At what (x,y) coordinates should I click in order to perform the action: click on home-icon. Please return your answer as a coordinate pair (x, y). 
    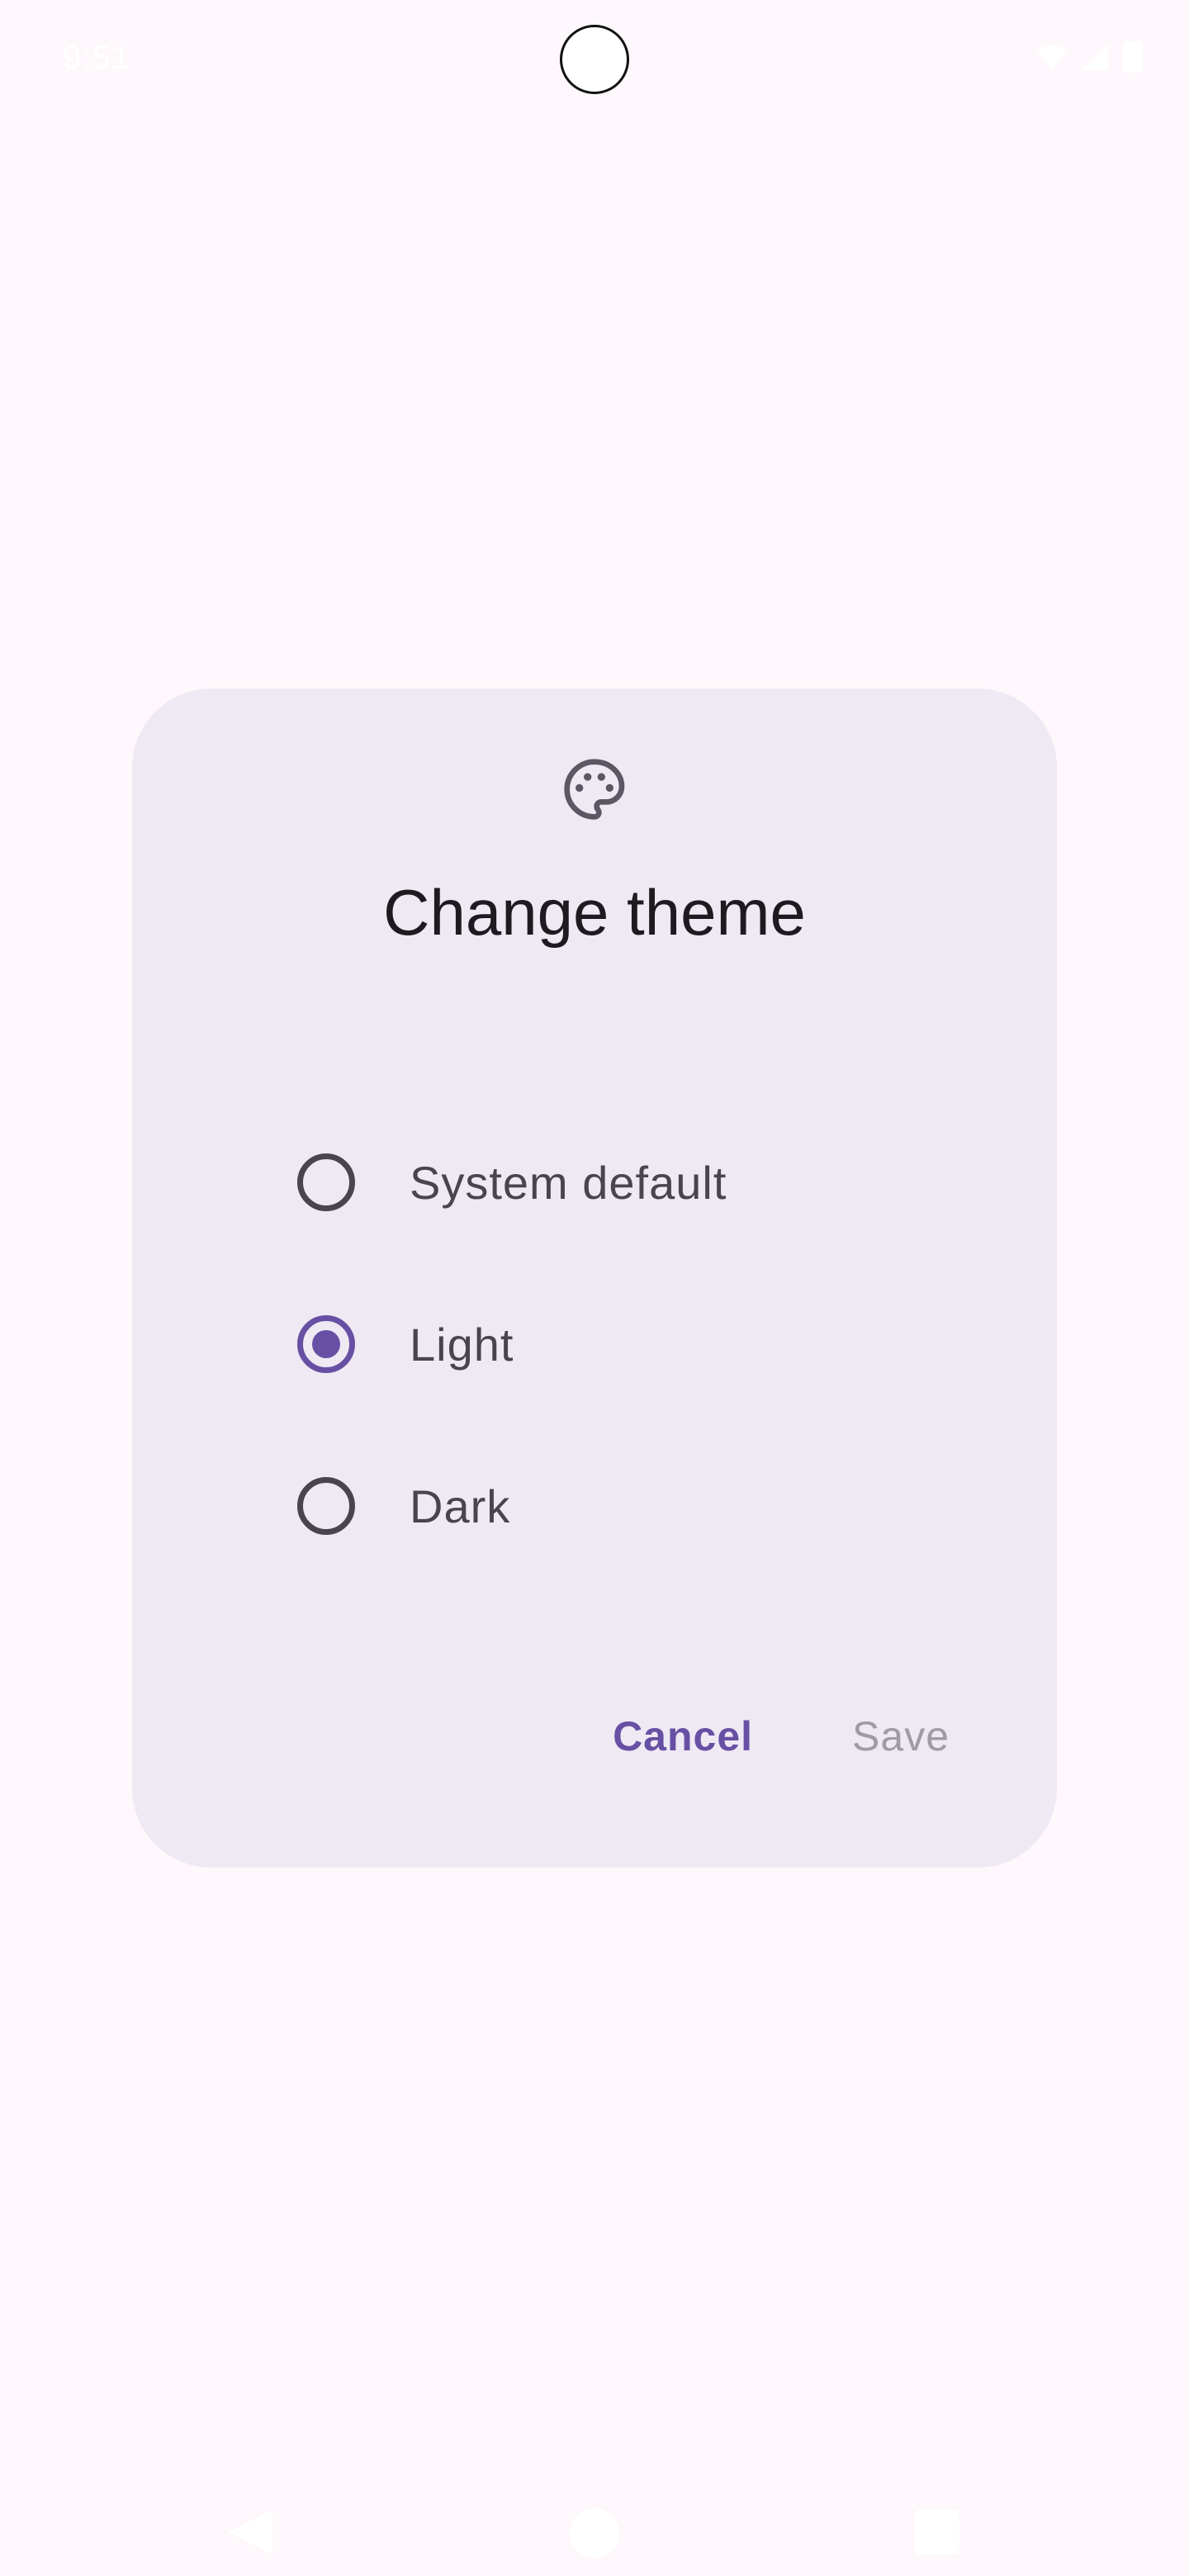
    Looking at the image, I should click on (594, 2533).